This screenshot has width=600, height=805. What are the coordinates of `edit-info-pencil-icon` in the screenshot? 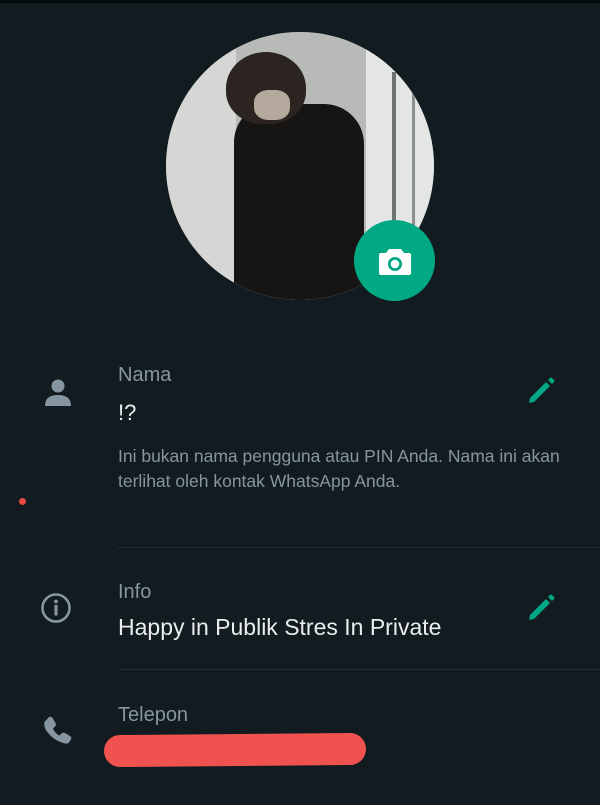 It's located at (541, 608).